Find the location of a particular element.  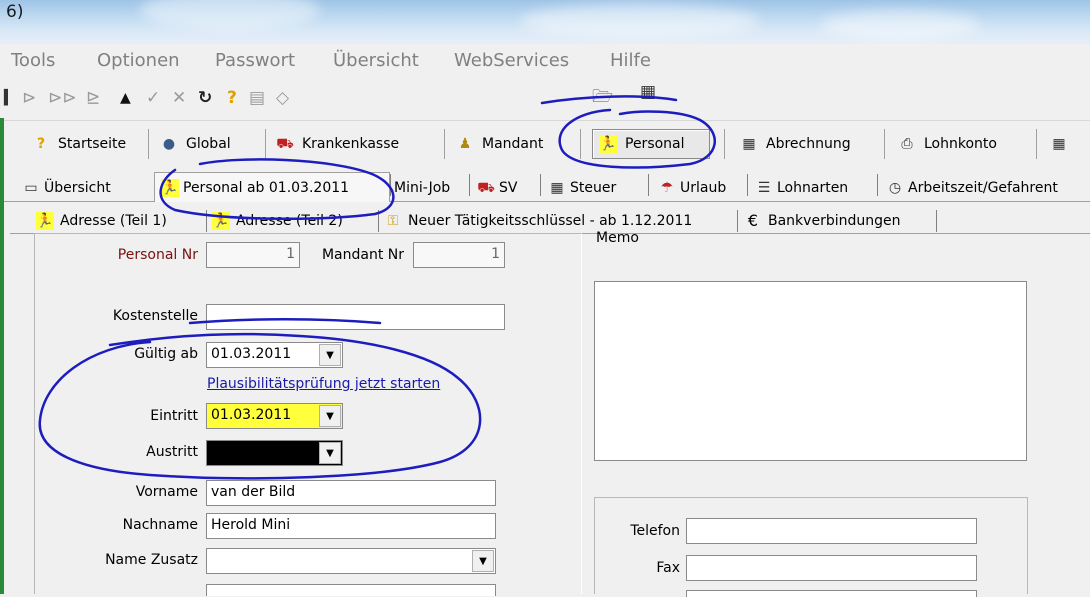

tab-label: Lohnarten is located at coordinates (813, 188).